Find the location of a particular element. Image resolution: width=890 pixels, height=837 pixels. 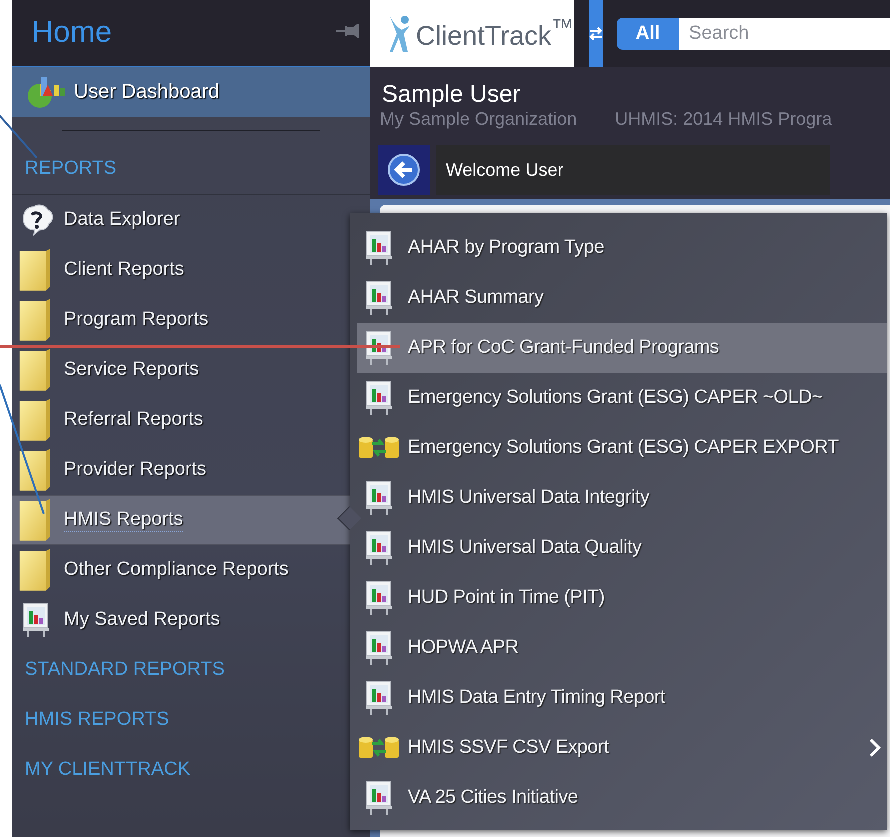

sidebar-link: HMIS REPORTS is located at coordinates (97, 720).